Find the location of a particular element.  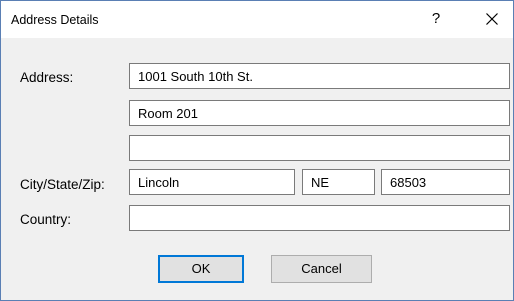

city-state-zip-label: City/State/Zip: is located at coordinates (62, 184).